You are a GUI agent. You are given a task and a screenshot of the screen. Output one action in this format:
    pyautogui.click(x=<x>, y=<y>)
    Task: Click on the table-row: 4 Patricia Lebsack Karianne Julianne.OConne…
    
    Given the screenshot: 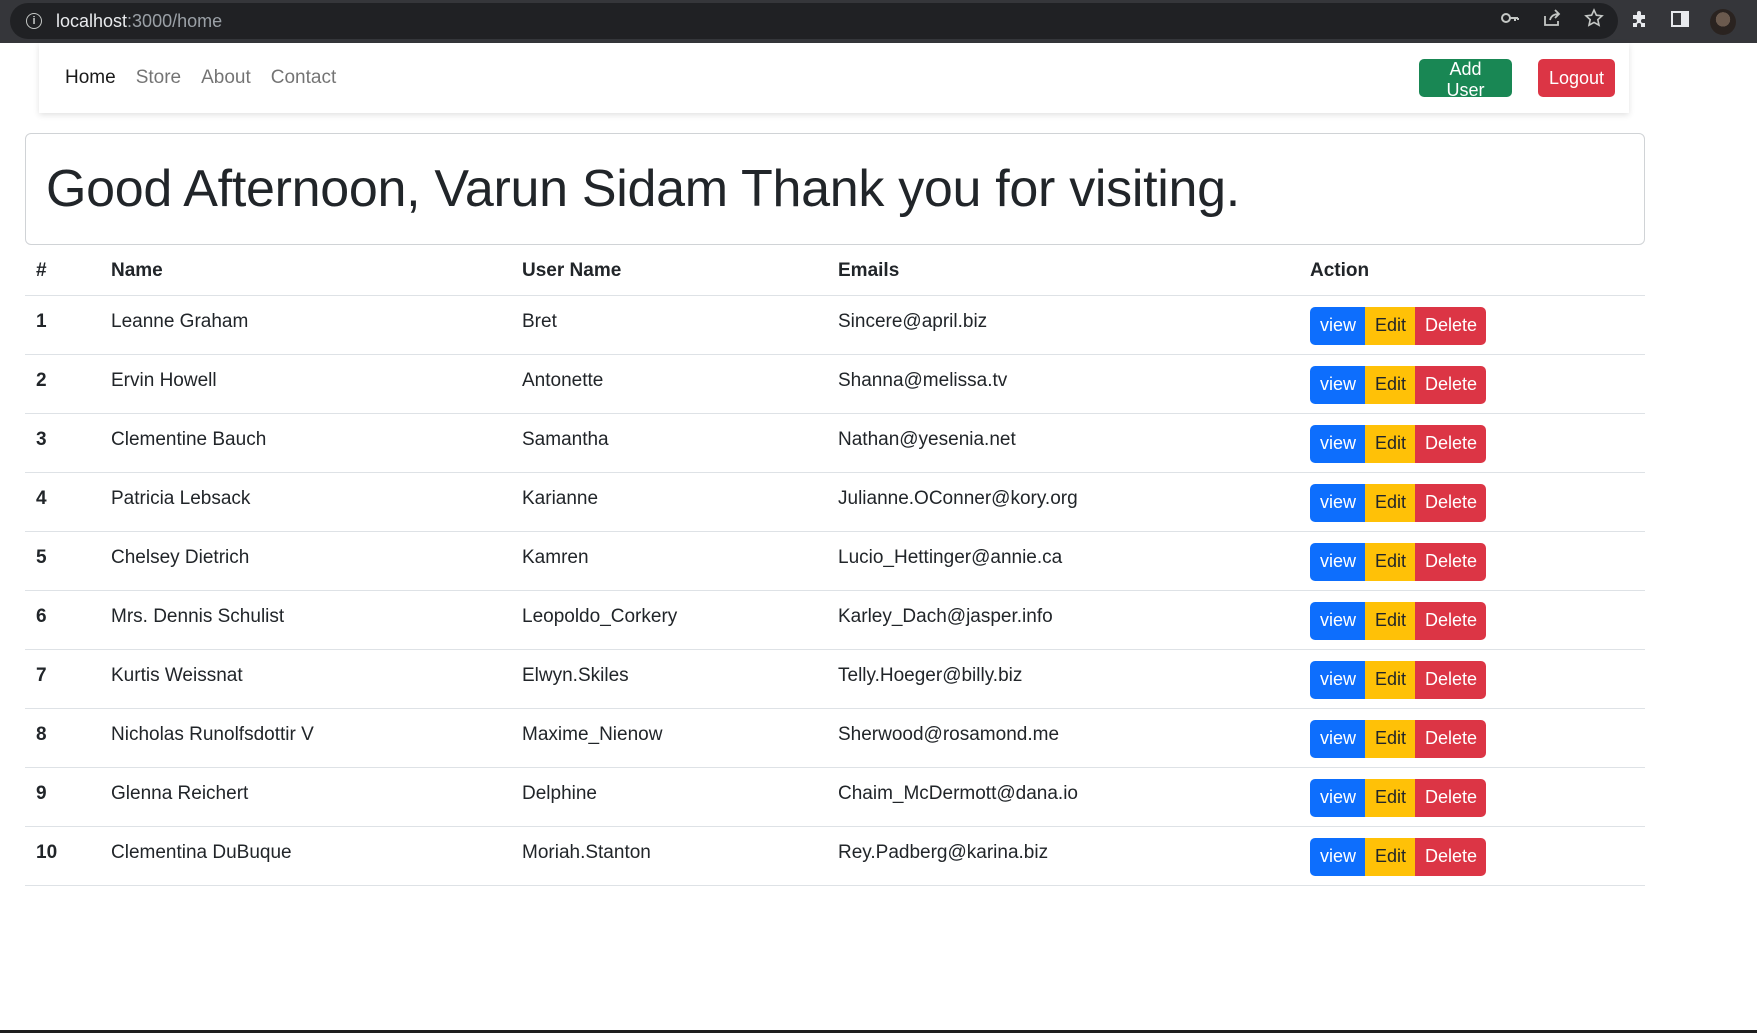 What is the action you would take?
    pyautogui.click(x=835, y=502)
    